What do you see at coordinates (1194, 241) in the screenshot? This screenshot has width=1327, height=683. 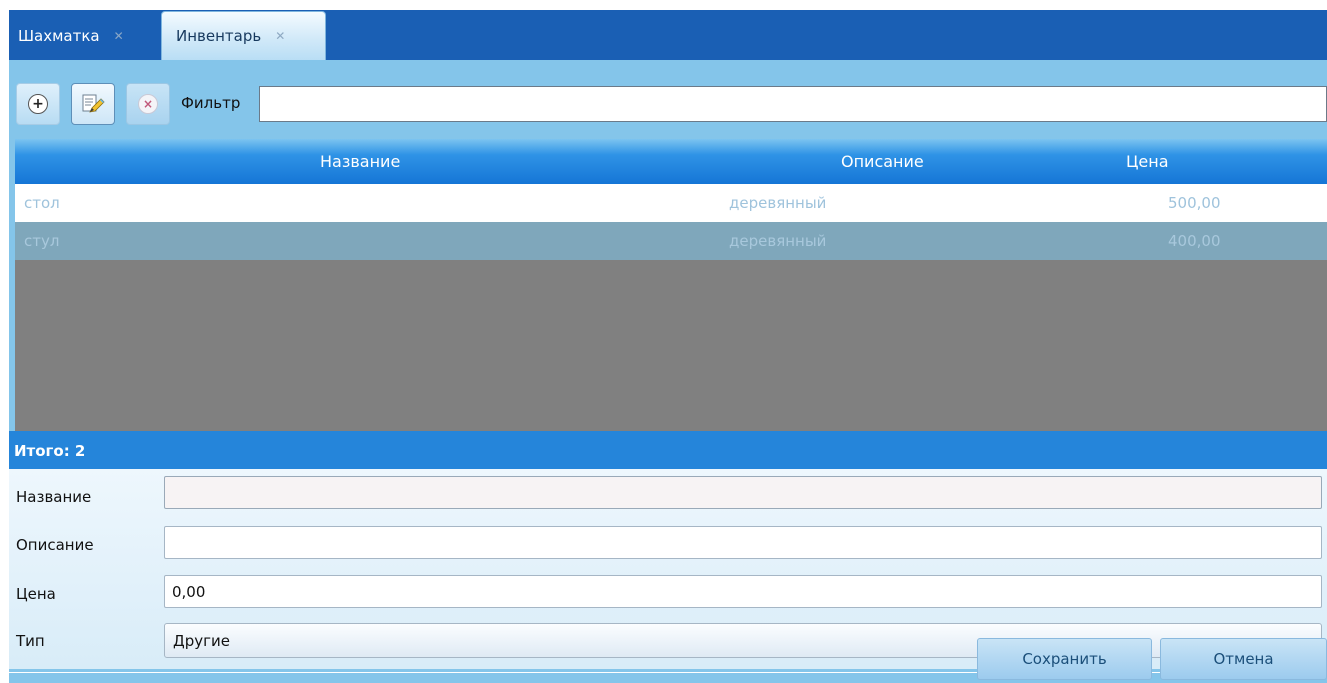 I see `cell-price: 400,00` at bounding box center [1194, 241].